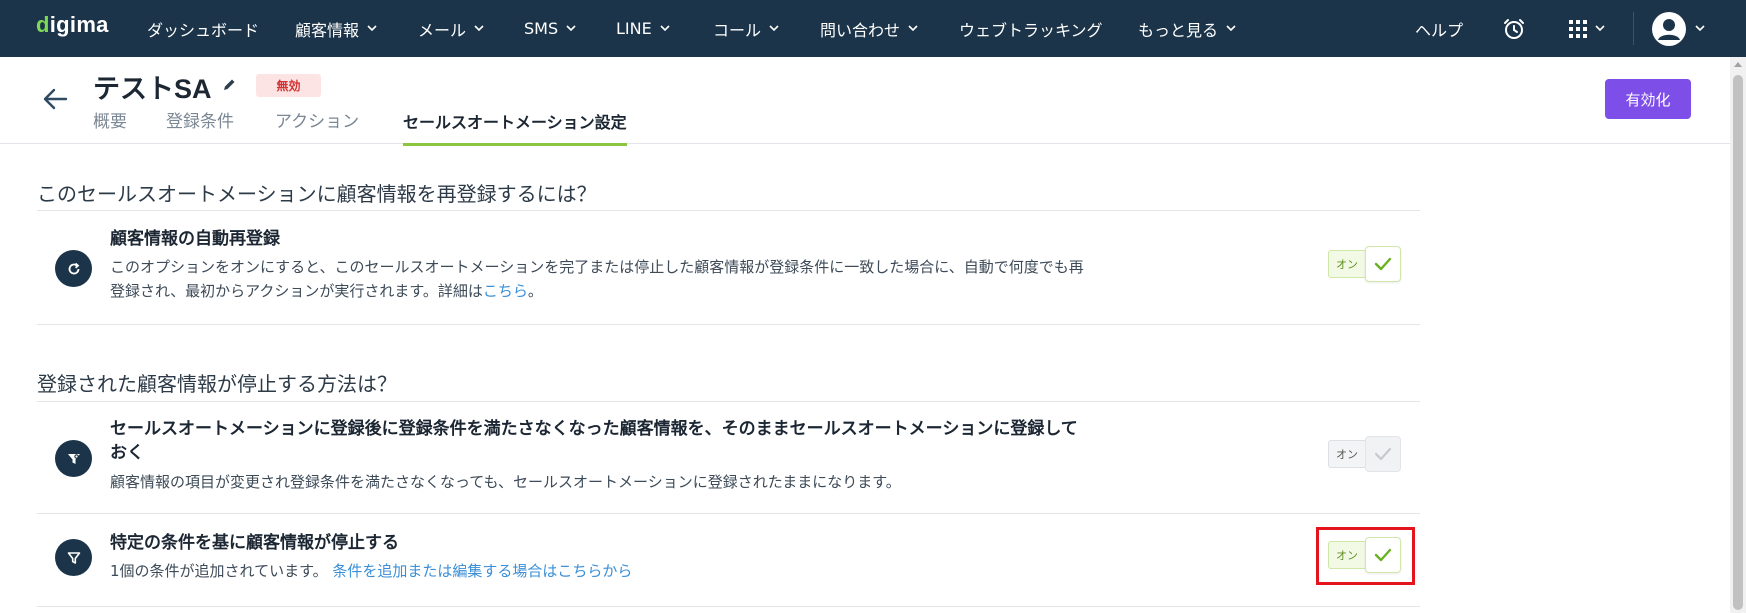  What do you see at coordinates (482, 571) in the screenshot?
I see `edit-conditions-link: 条件を追加または編集する場合はこちらから` at bounding box center [482, 571].